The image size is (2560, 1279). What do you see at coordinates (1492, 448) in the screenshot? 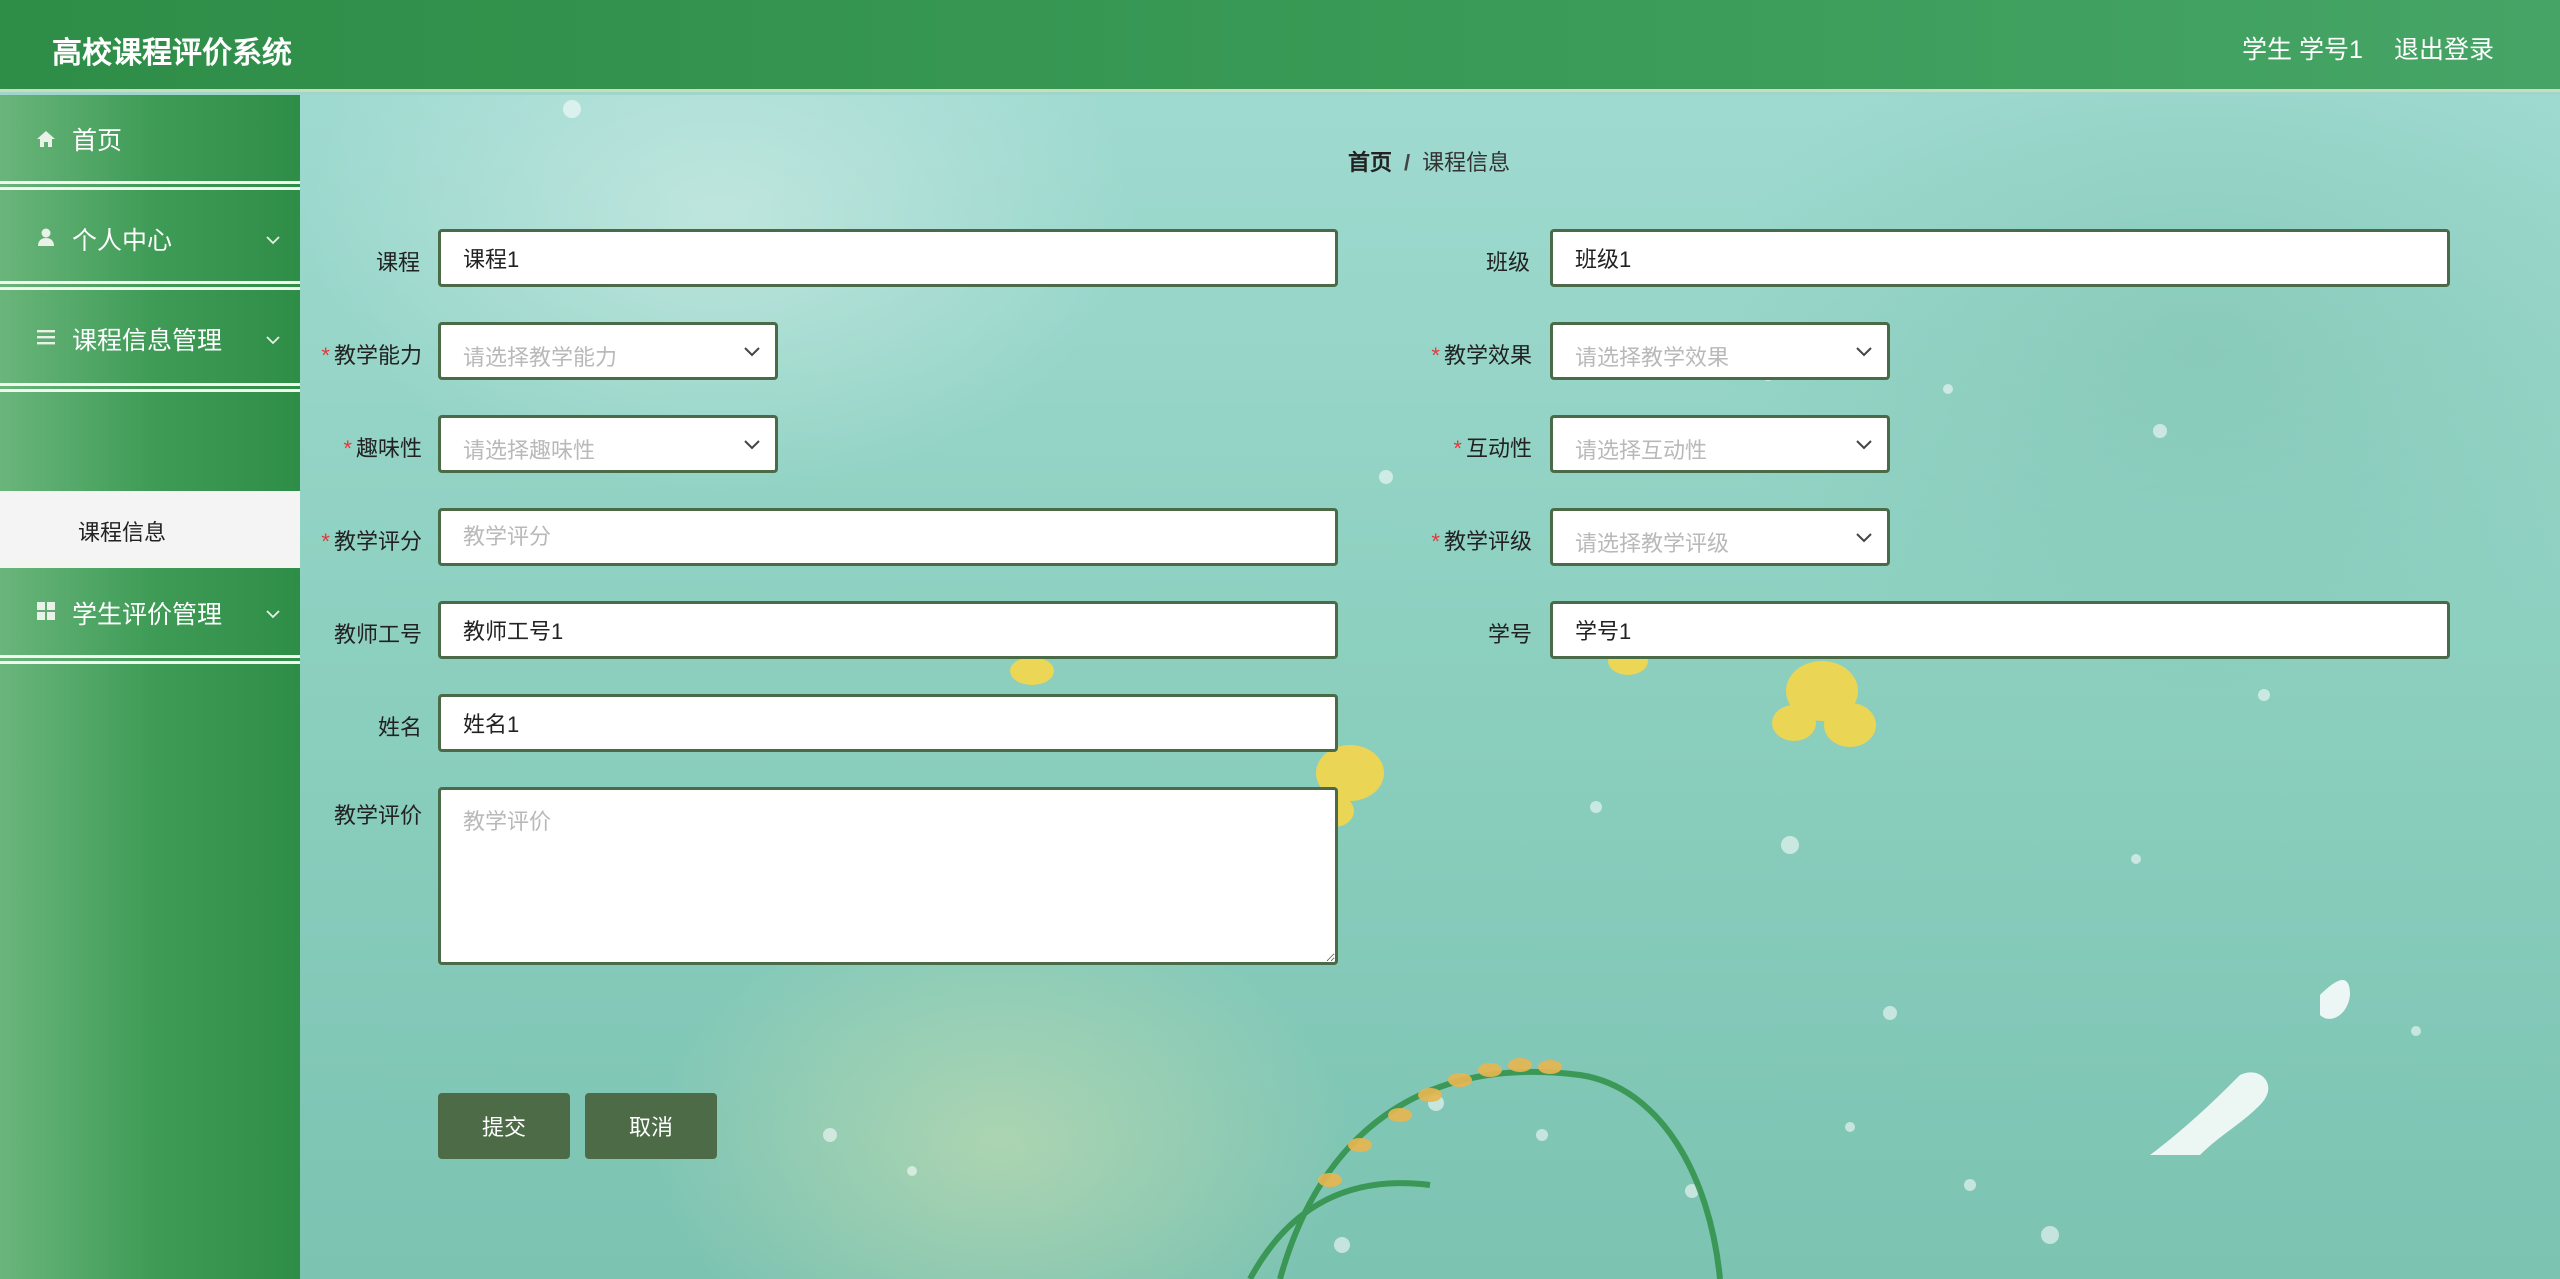
I see `interaction-label: * 互动性` at bounding box center [1492, 448].